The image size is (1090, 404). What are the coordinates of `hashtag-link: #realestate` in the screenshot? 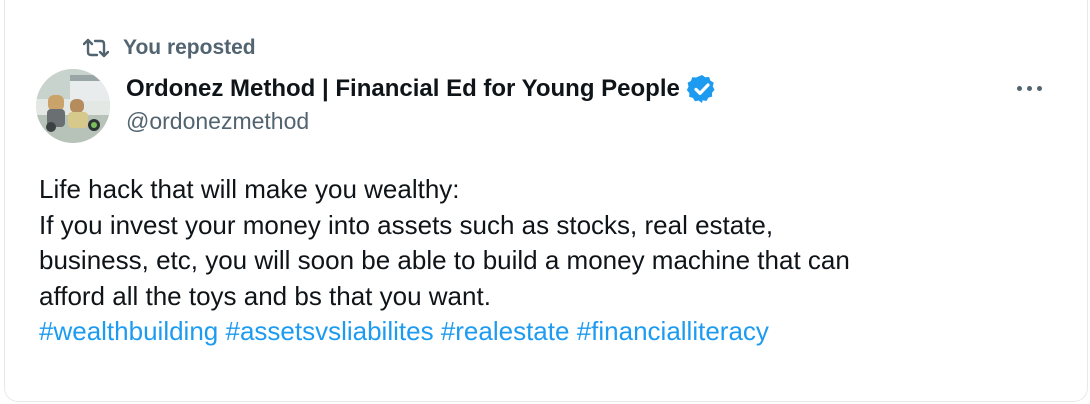 It's located at (505, 331).